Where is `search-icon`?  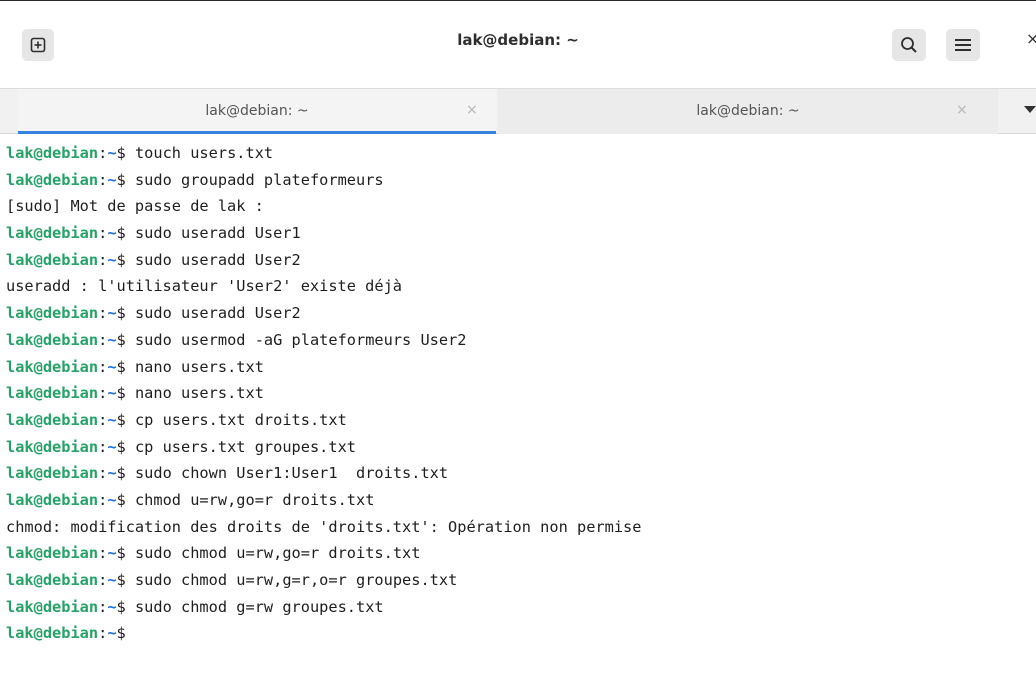
search-icon is located at coordinates (909, 45).